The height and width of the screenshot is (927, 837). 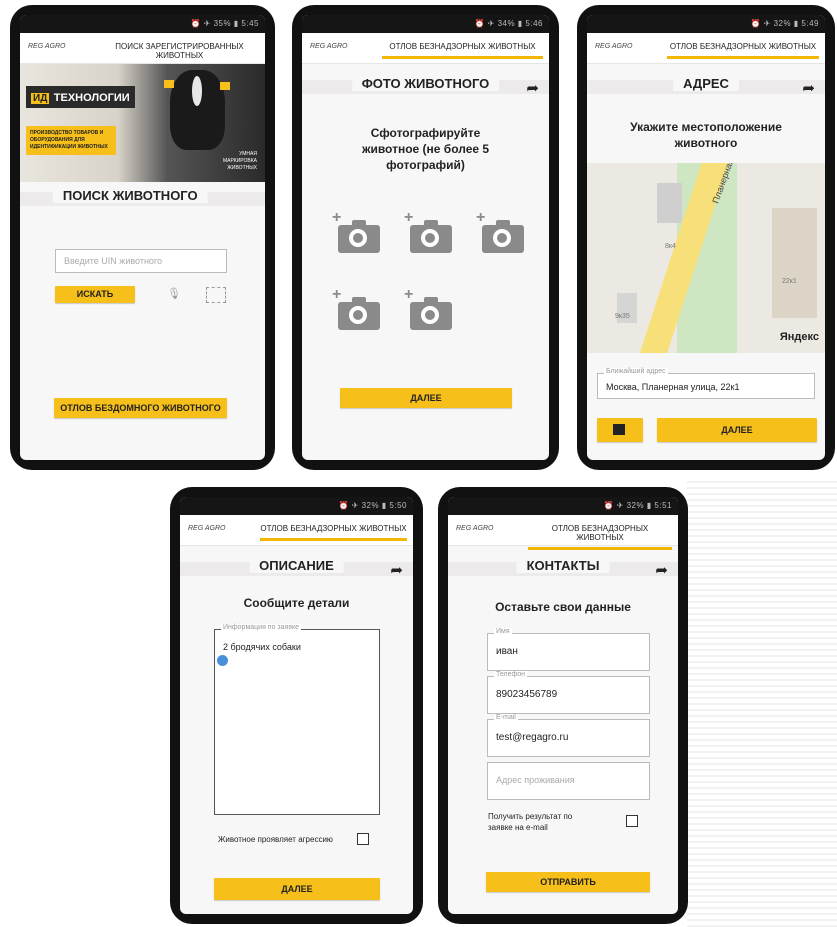 What do you see at coordinates (262, 647) in the screenshot?
I see `request-info-value: 2 бродячих собаки` at bounding box center [262, 647].